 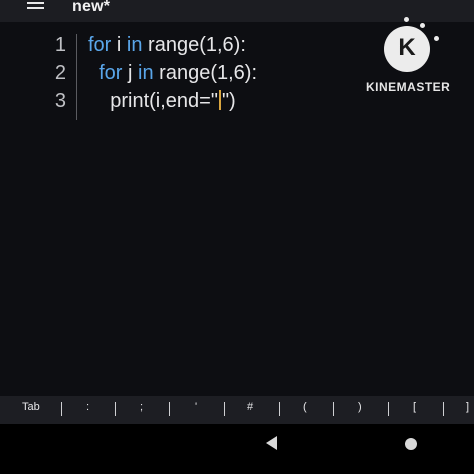 I want to click on watermark-text: KINEMASTER, so click(x=408, y=87).